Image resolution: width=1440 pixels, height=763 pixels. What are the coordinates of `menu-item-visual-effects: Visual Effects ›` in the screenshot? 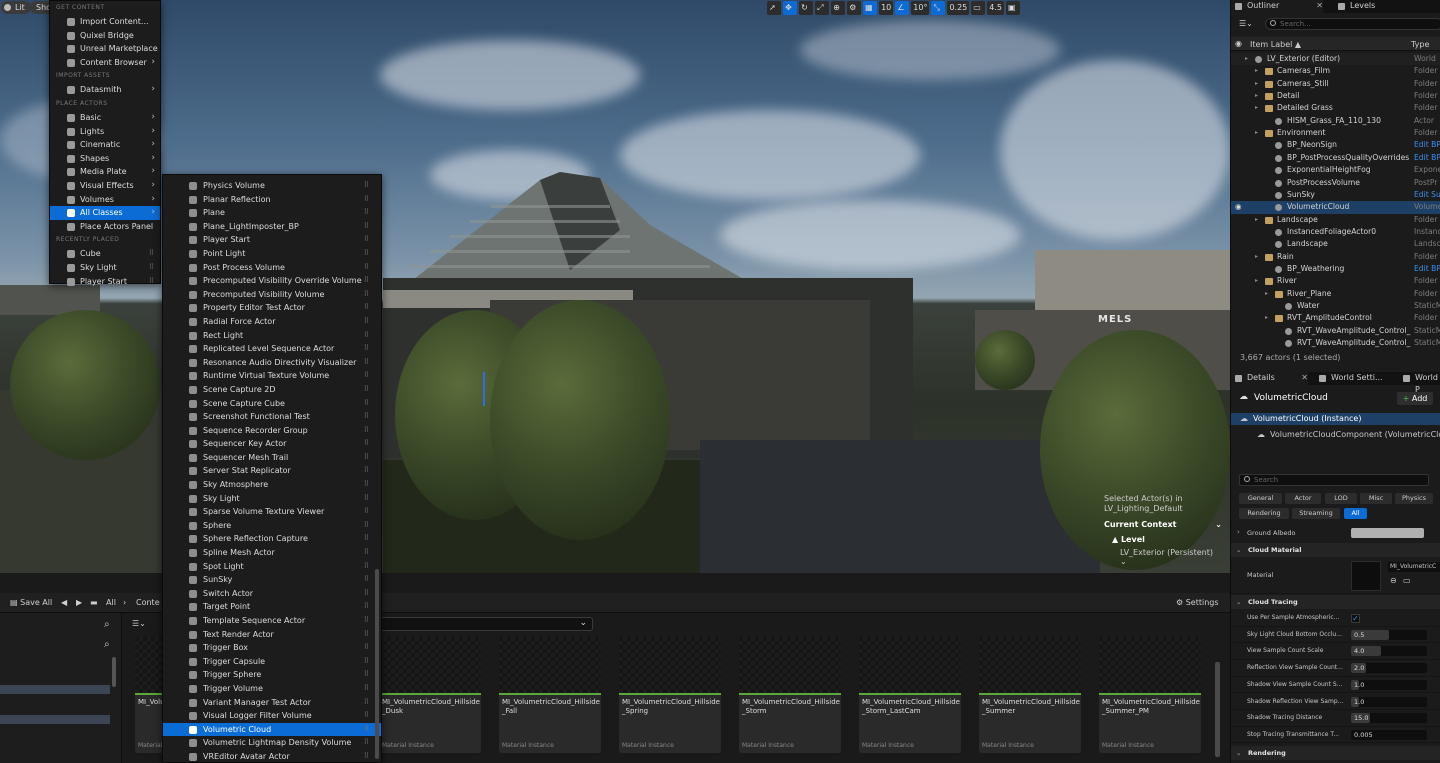 It's located at (105, 186).